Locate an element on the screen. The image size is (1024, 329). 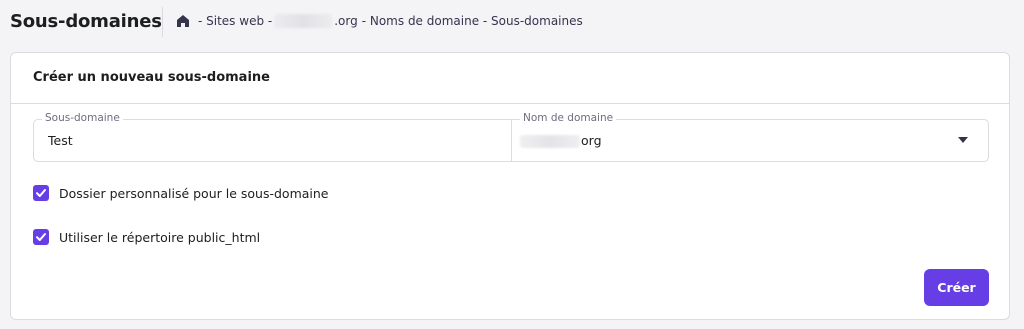
subdomain-input: Test is located at coordinates (60, 140).